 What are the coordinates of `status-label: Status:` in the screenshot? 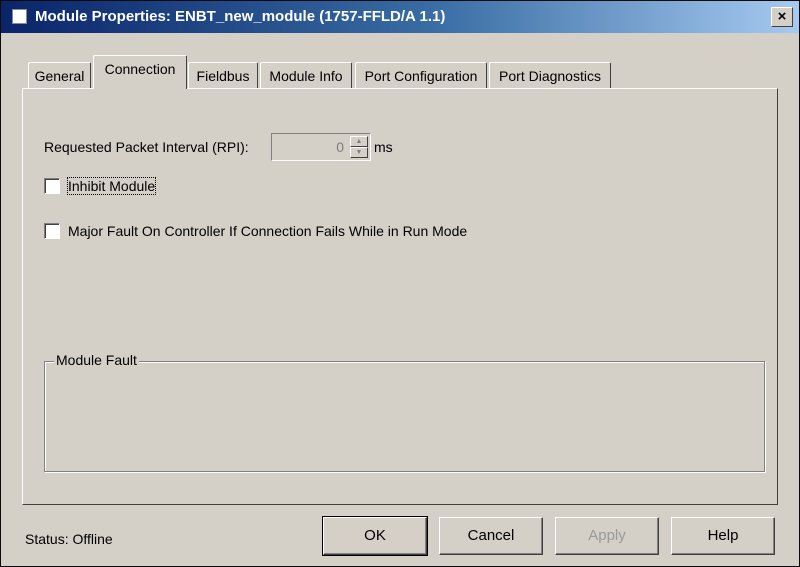 It's located at (47, 539).